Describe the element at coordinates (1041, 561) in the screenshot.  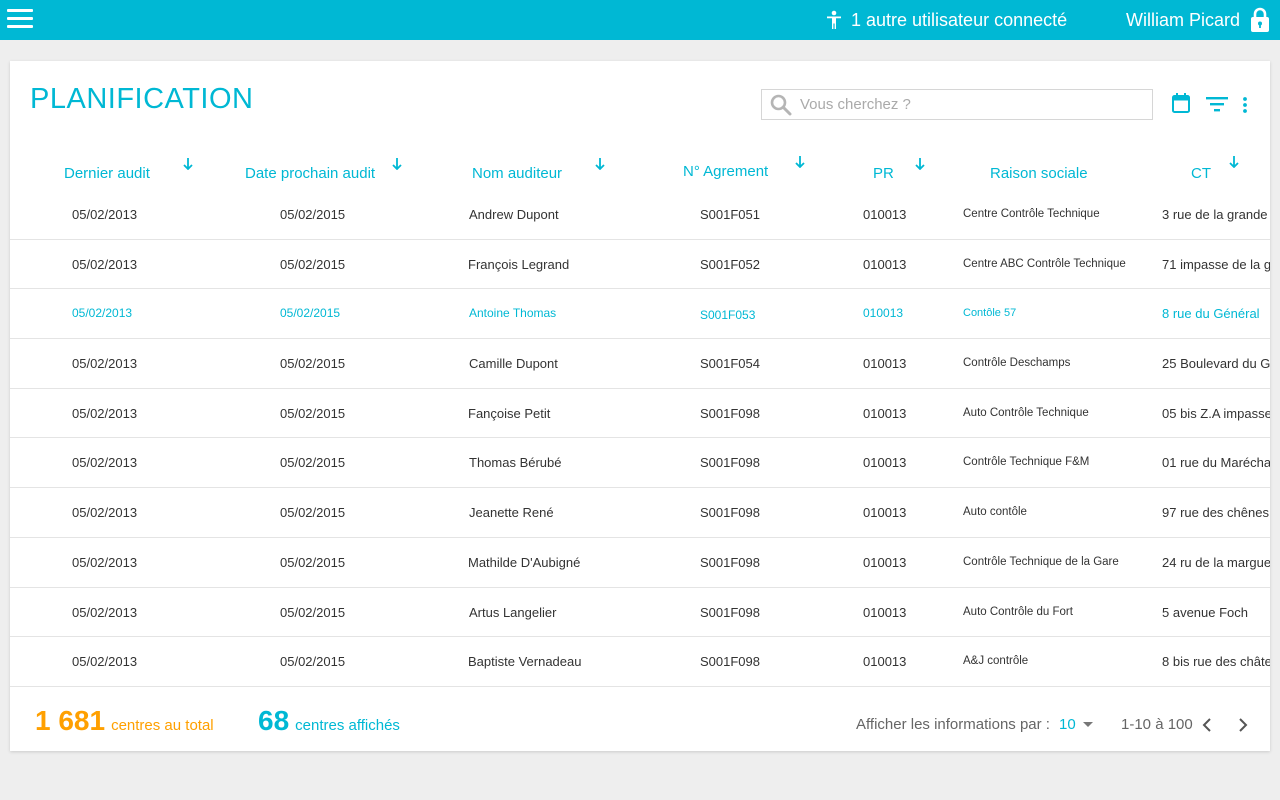
I see `cell-raison-sociale: Contrôle Technique de la Gare` at that location.